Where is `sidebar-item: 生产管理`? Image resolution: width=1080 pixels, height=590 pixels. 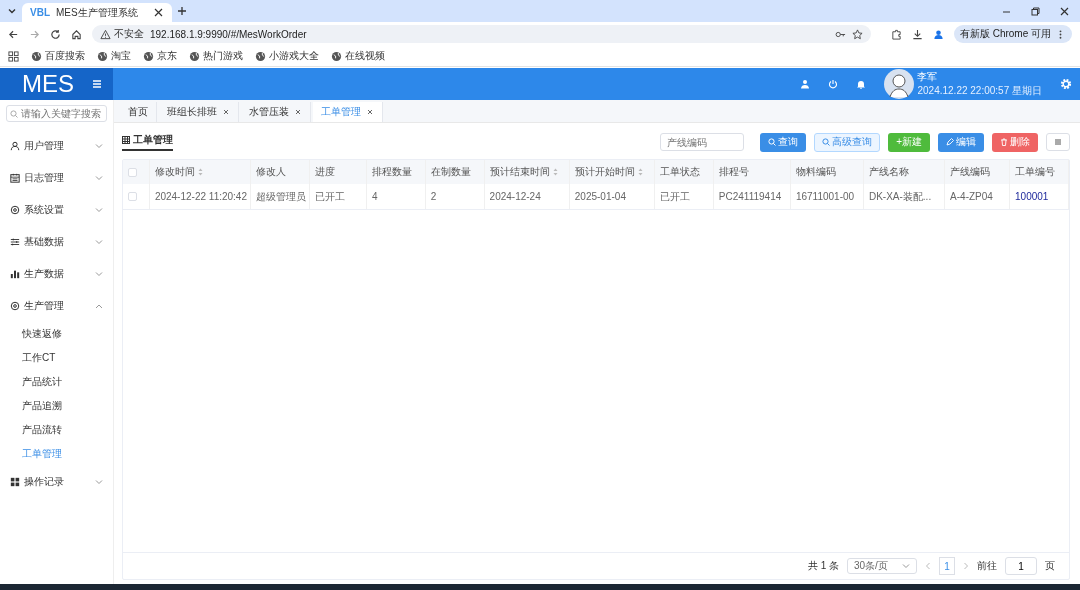 sidebar-item: 生产管理 is located at coordinates (56, 306).